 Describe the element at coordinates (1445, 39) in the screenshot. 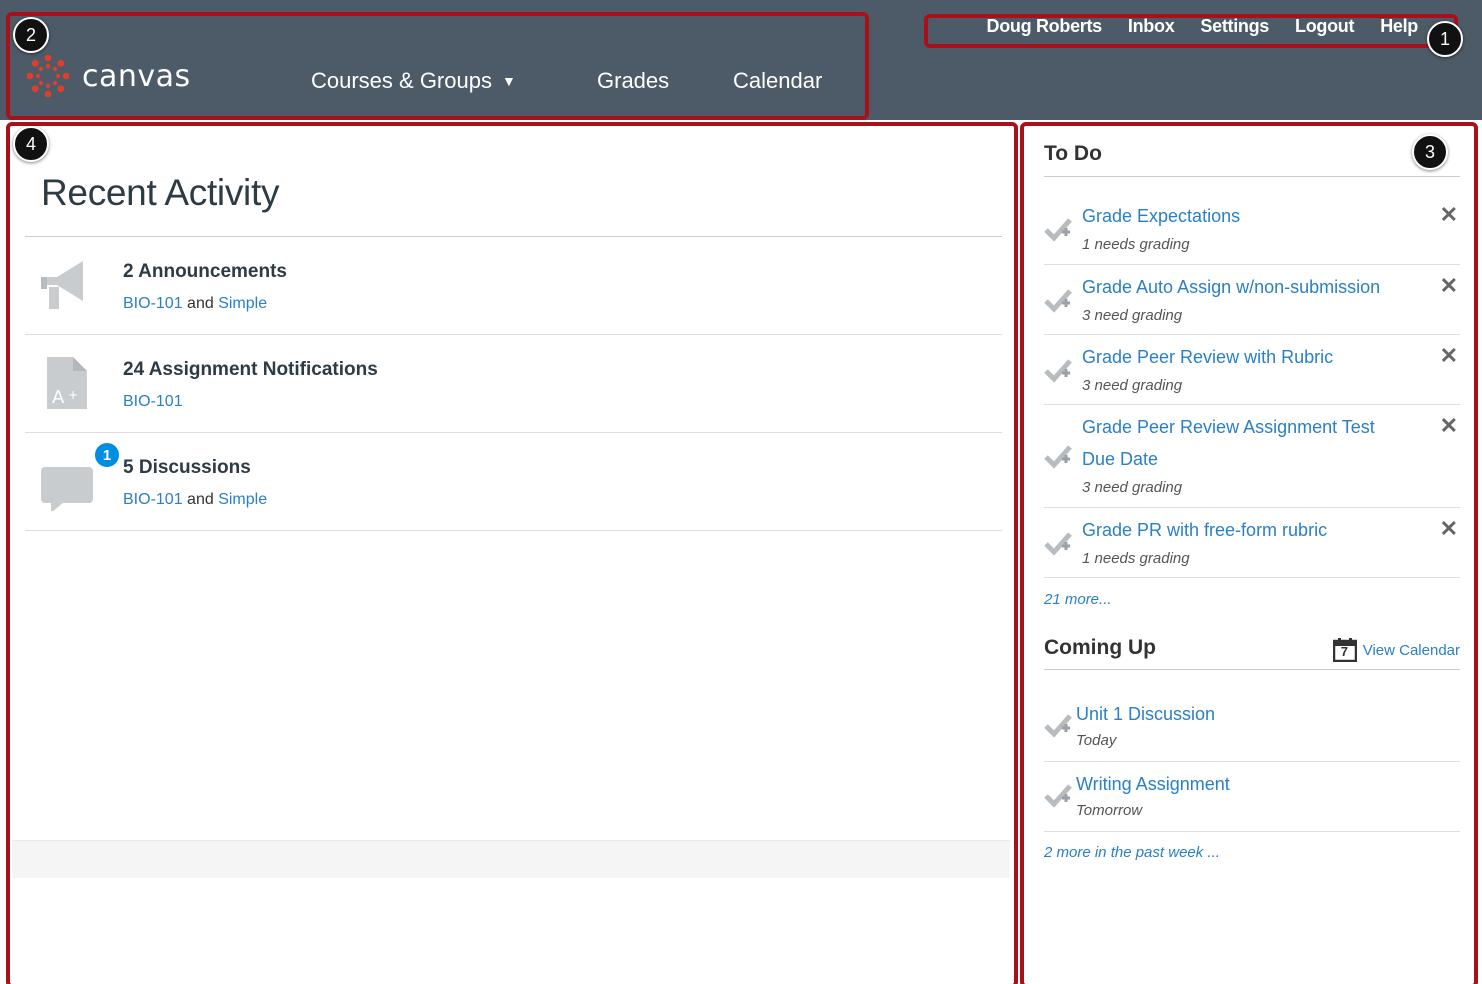

I see `marker-1: 1` at that location.